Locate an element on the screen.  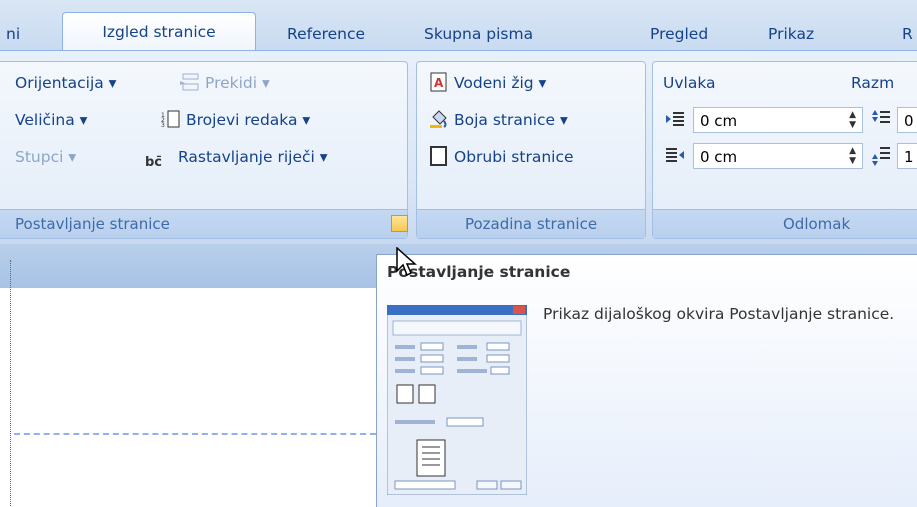
indent-label: Uvlaka is located at coordinates (689, 83).